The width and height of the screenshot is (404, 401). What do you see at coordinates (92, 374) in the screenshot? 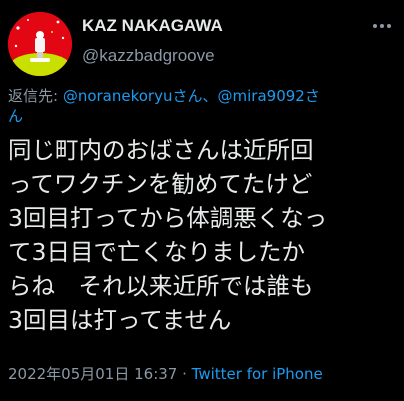
I see `timestamp: 2022年05月01日 16:37` at bounding box center [92, 374].